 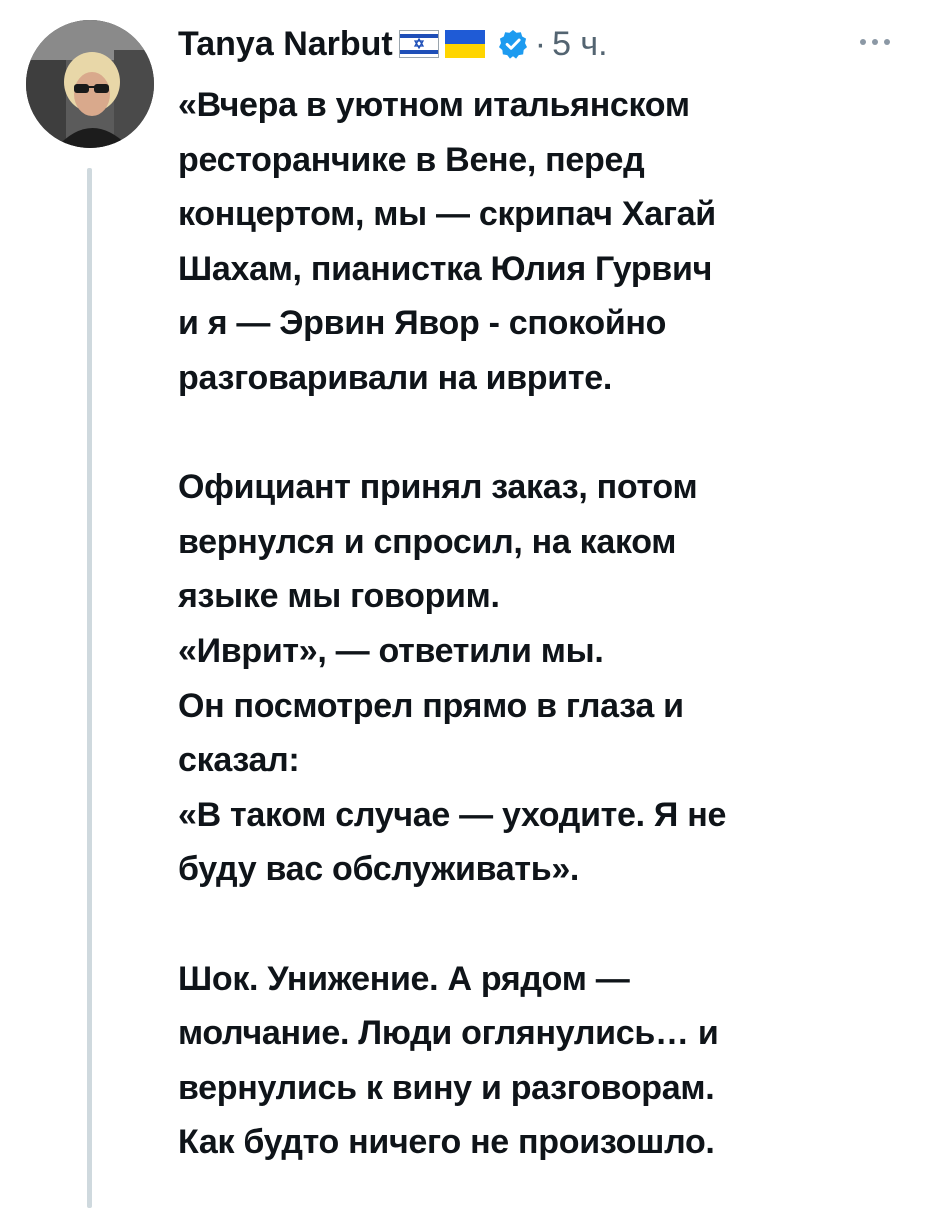 I want to click on post-text-line: языке мы говорим., so click(x=339, y=596).